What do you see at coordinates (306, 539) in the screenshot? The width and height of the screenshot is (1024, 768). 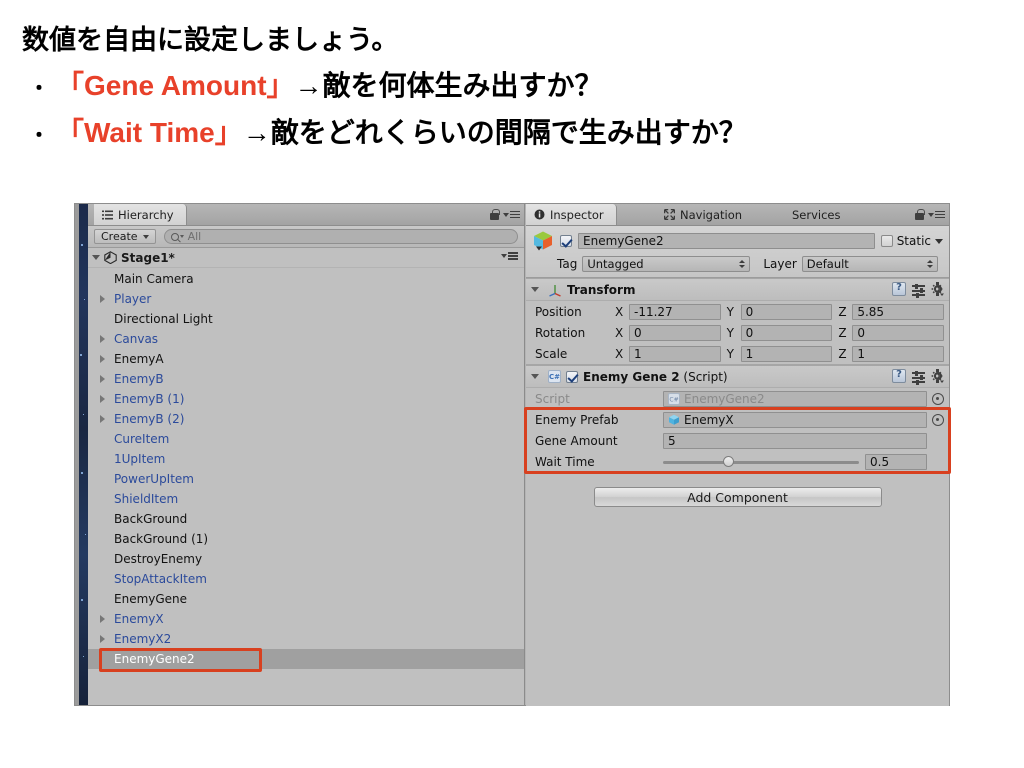 I see `hierarchy-item-background-1: BackGround (1)` at bounding box center [306, 539].